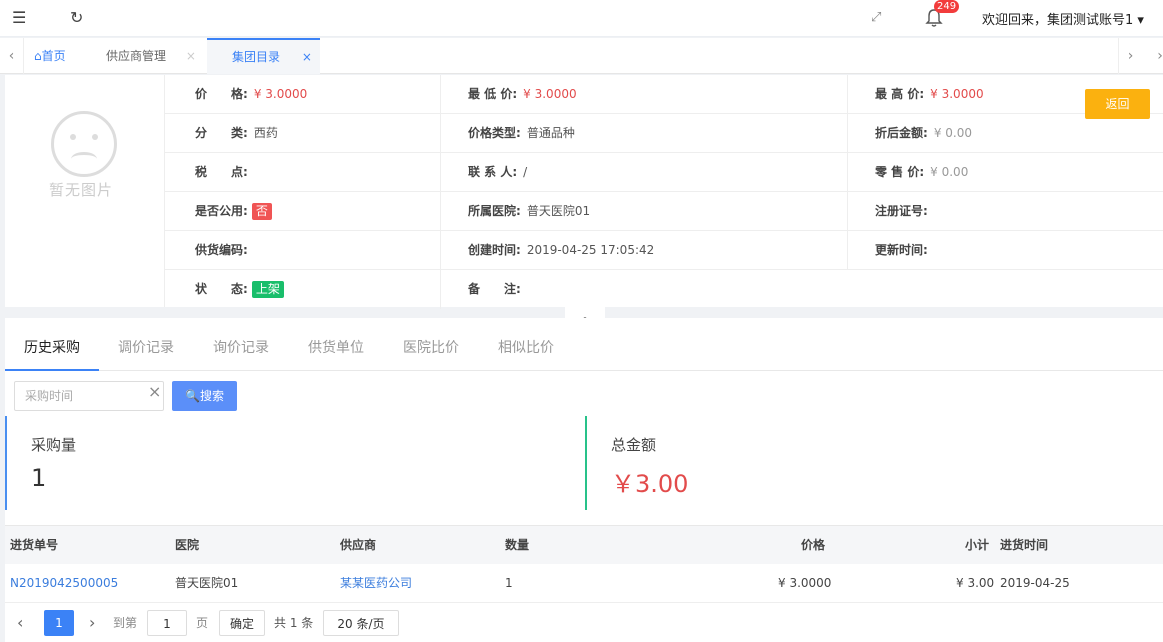 The height and width of the screenshot is (642, 1163). What do you see at coordinates (89, 396) in the screenshot?
I see `purchase-time-input: 采购时间` at bounding box center [89, 396].